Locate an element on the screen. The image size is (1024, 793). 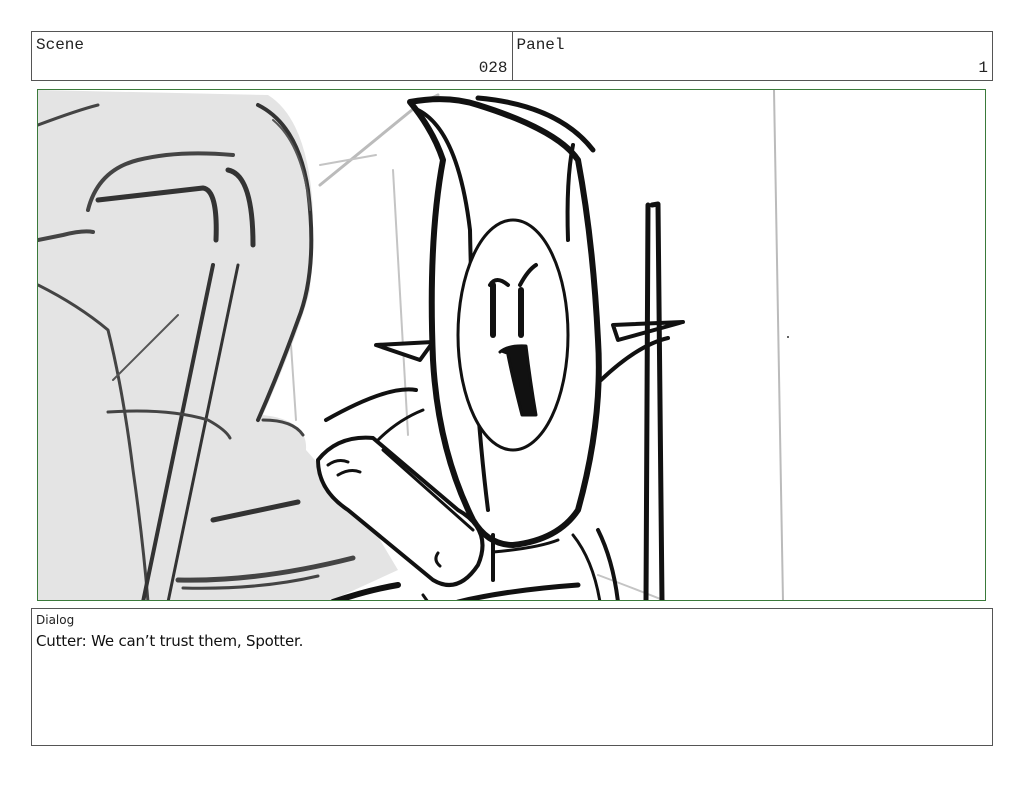
dialog-label: Dialog is located at coordinates (55, 620).